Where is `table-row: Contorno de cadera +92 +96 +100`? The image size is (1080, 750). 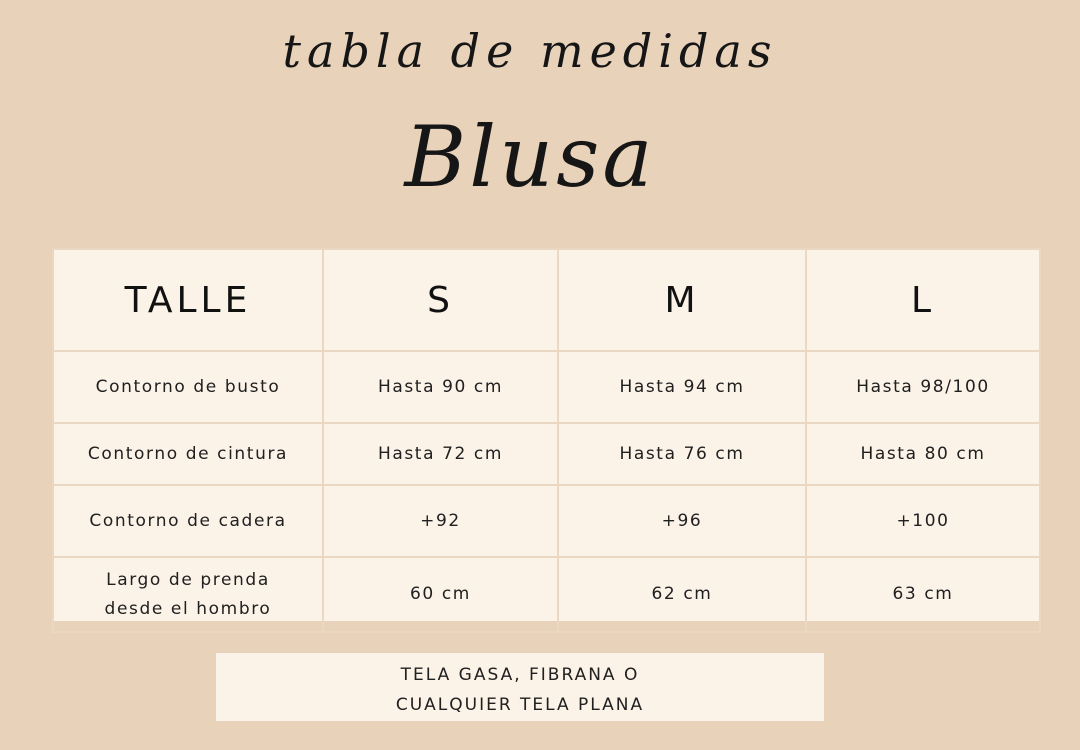 table-row: Contorno de cadera +92 +96 +100 is located at coordinates (546, 521).